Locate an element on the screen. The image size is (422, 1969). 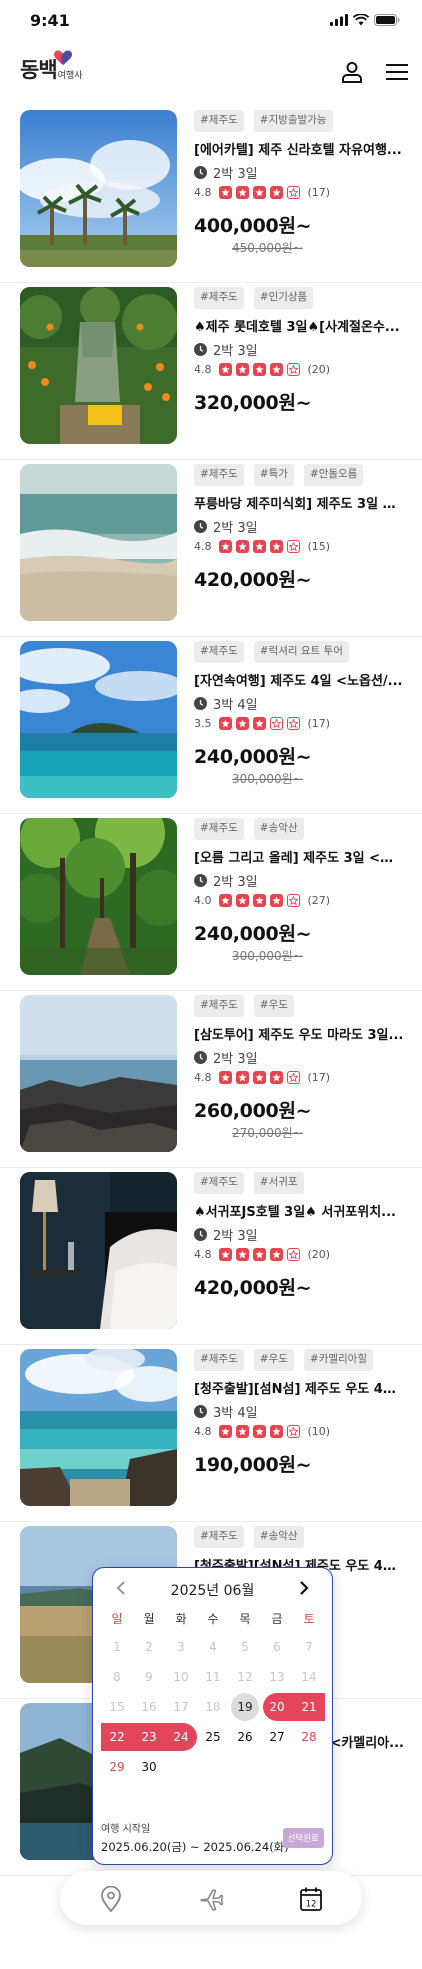
user-button is located at coordinates (352, 72).